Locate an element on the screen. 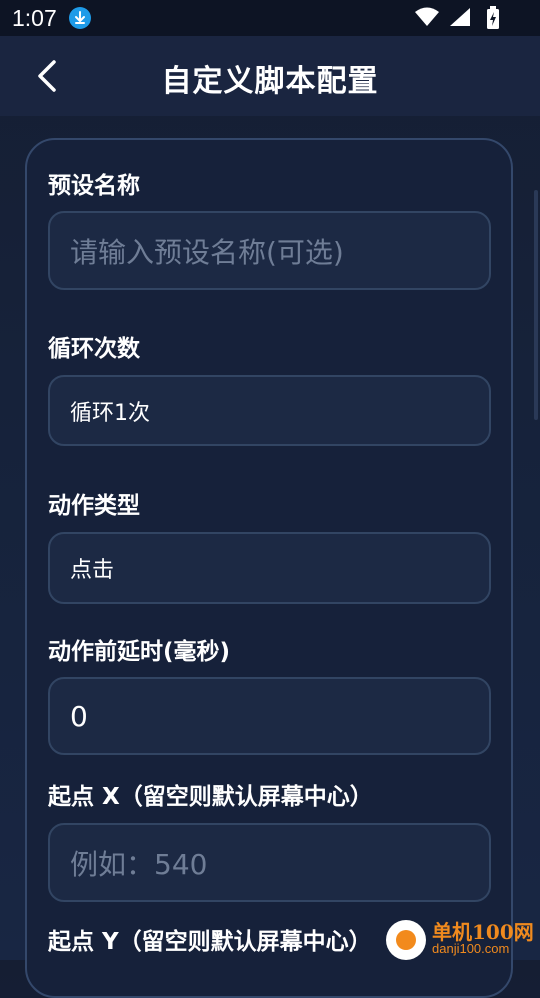 This screenshot has width=540, height=998. watermark-logo-icon is located at coordinates (406, 940).